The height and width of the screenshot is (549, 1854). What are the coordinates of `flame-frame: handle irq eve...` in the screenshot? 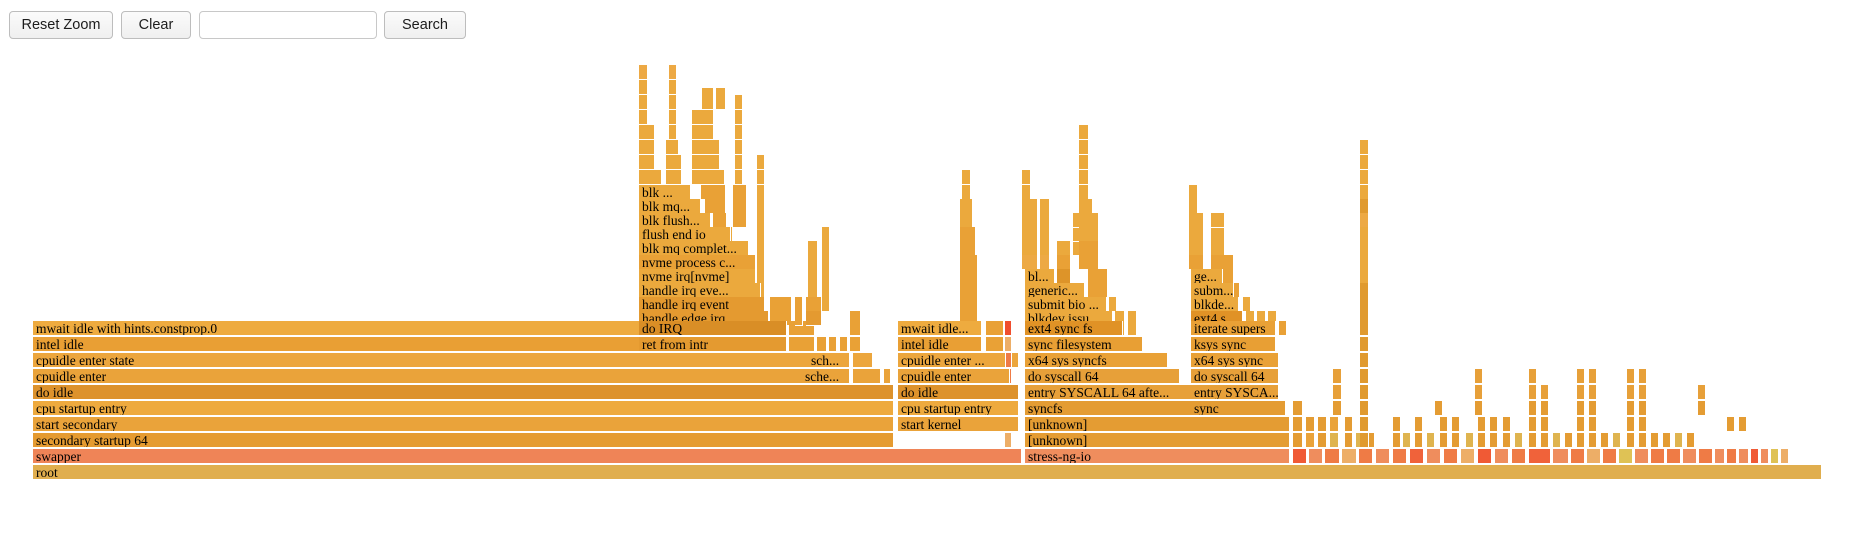 It's located at (700, 290).